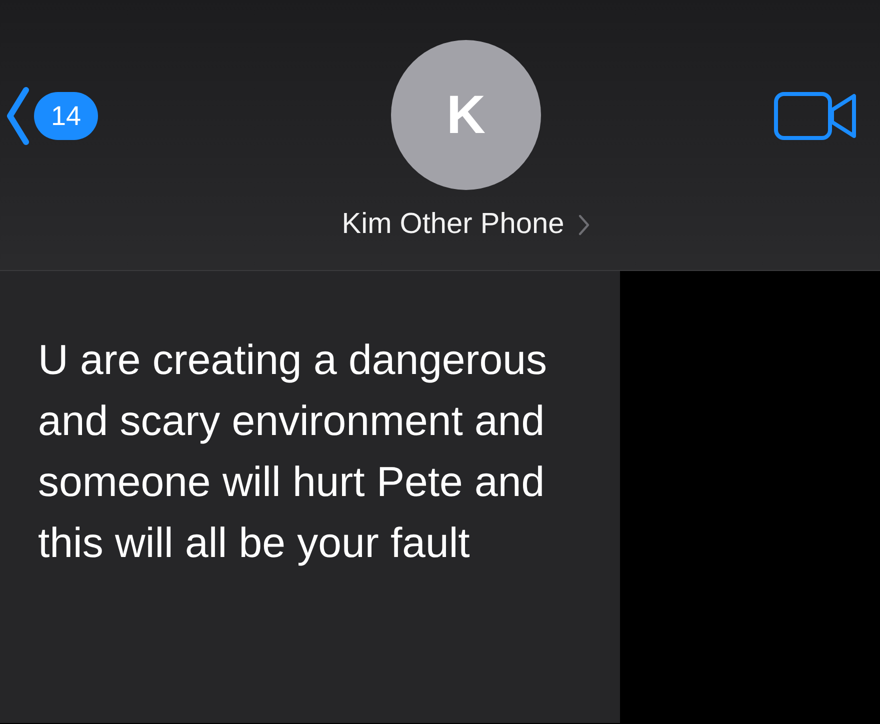 The image size is (880, 724). What do you see at coordinates (584, 225) in the screenshot?
I see `chevron-icon` at bounding box center [584, 225].